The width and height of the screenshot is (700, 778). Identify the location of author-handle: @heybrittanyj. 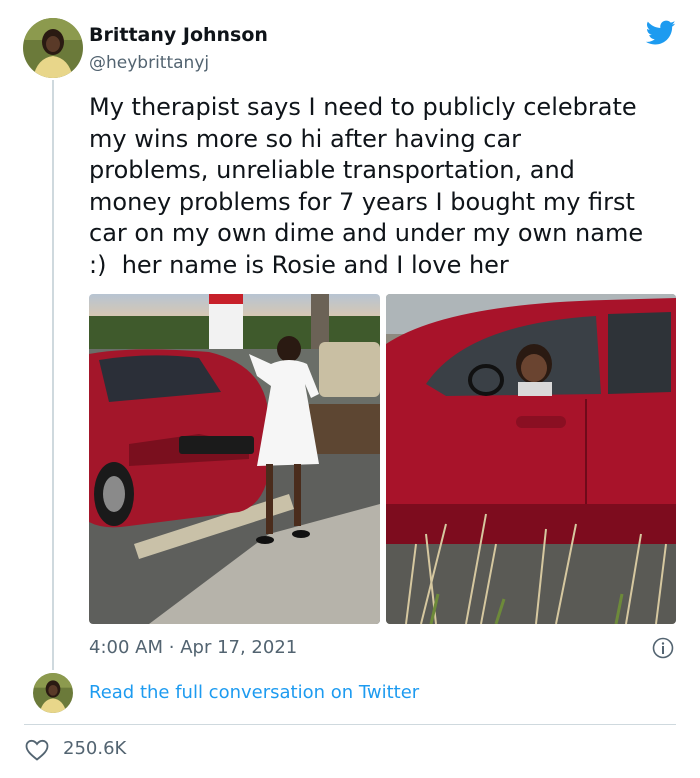
(149, 63).